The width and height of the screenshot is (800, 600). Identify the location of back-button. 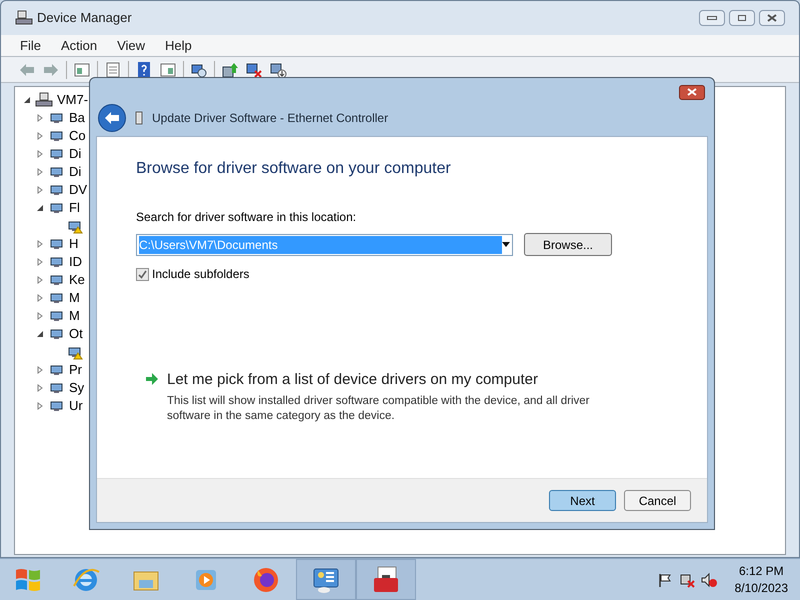
(112, 118).